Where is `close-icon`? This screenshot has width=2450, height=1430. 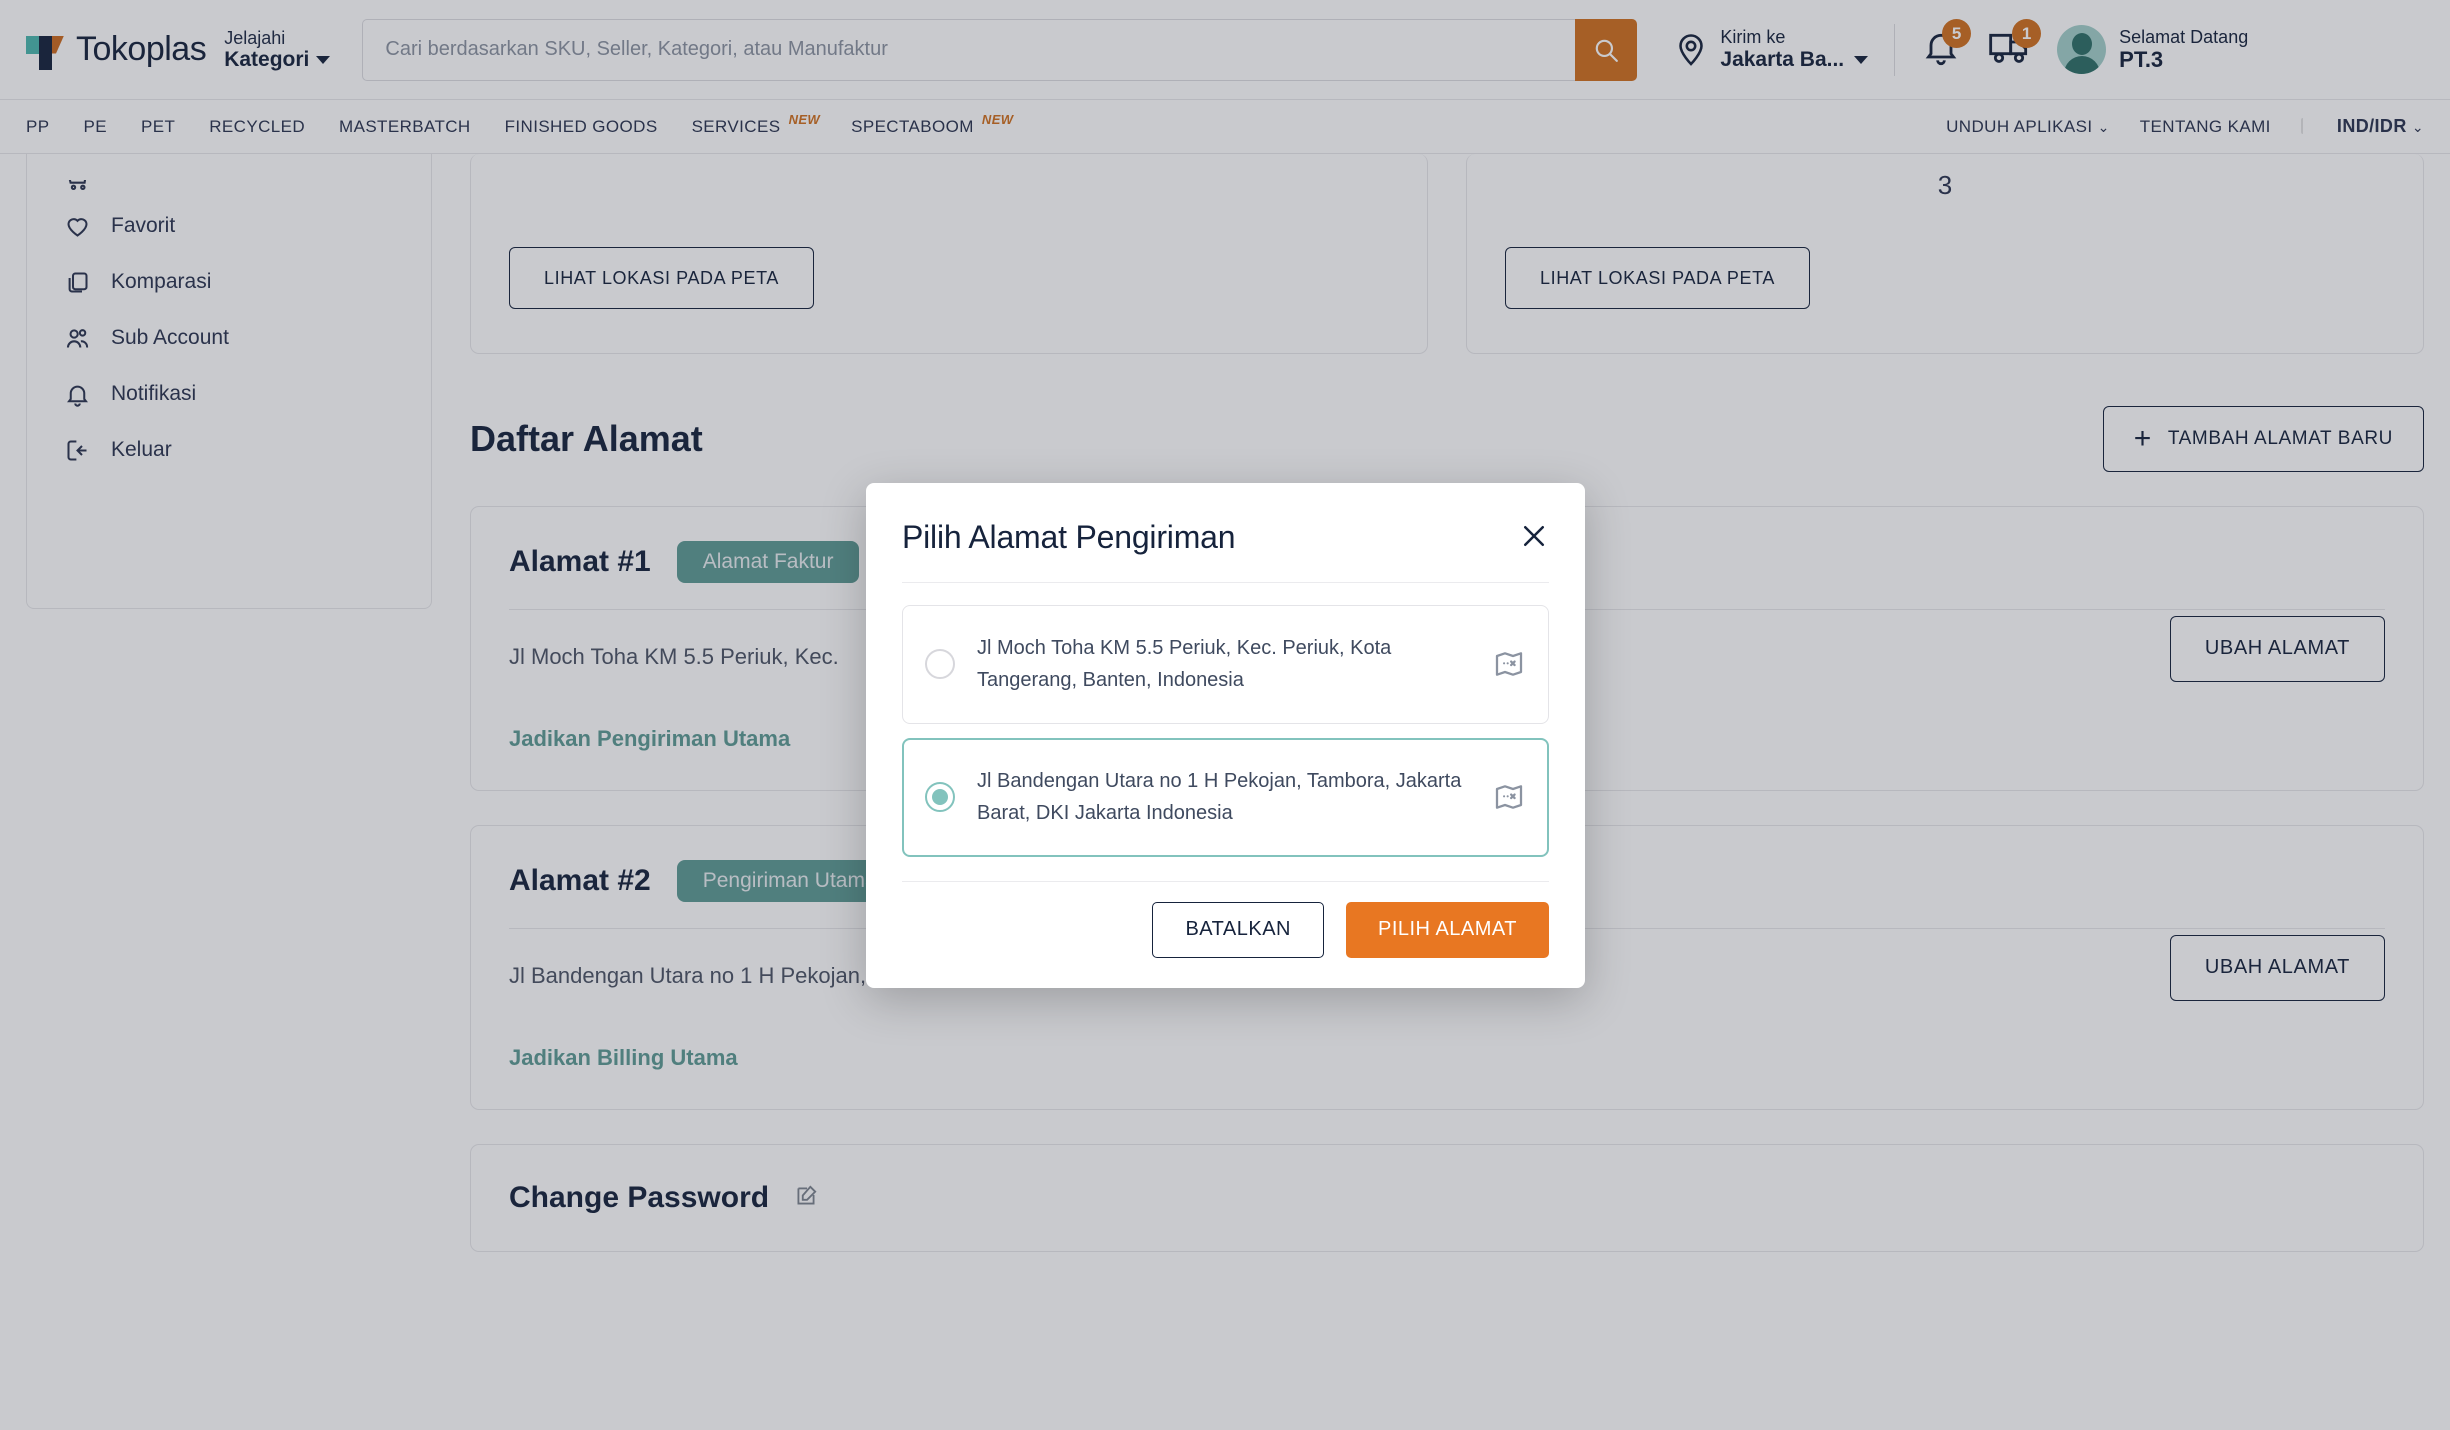 close-icon is located at coordinates (1534, 537).